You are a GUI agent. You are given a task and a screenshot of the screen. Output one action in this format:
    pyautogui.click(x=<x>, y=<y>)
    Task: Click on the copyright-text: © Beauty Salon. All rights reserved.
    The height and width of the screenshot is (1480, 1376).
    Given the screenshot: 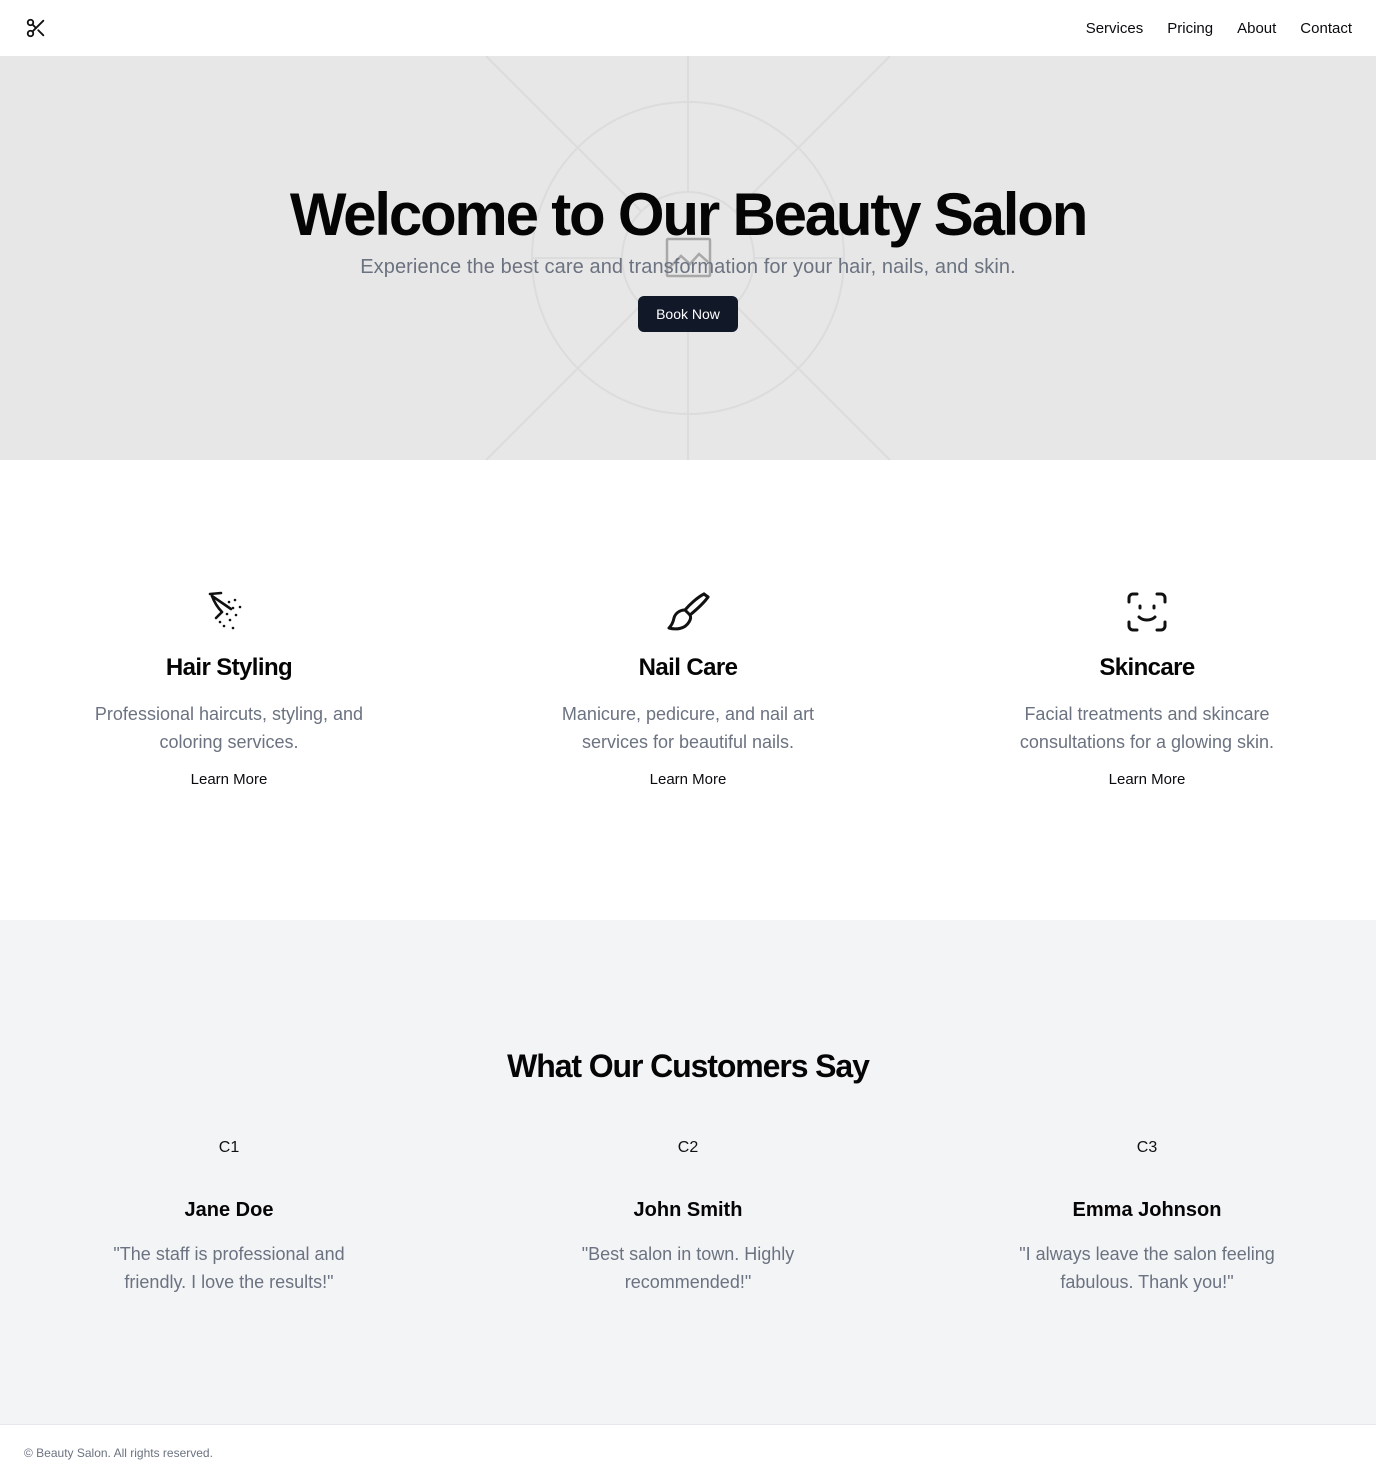 What is the action you would take?
    pyautogui.click(x=118, y=1452)
    